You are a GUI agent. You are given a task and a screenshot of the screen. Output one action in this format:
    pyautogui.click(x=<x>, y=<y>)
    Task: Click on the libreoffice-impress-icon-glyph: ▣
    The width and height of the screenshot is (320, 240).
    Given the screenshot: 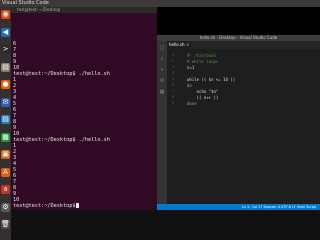 What is the action you would take?
    pyautogui.click(x=5, y=154)
    